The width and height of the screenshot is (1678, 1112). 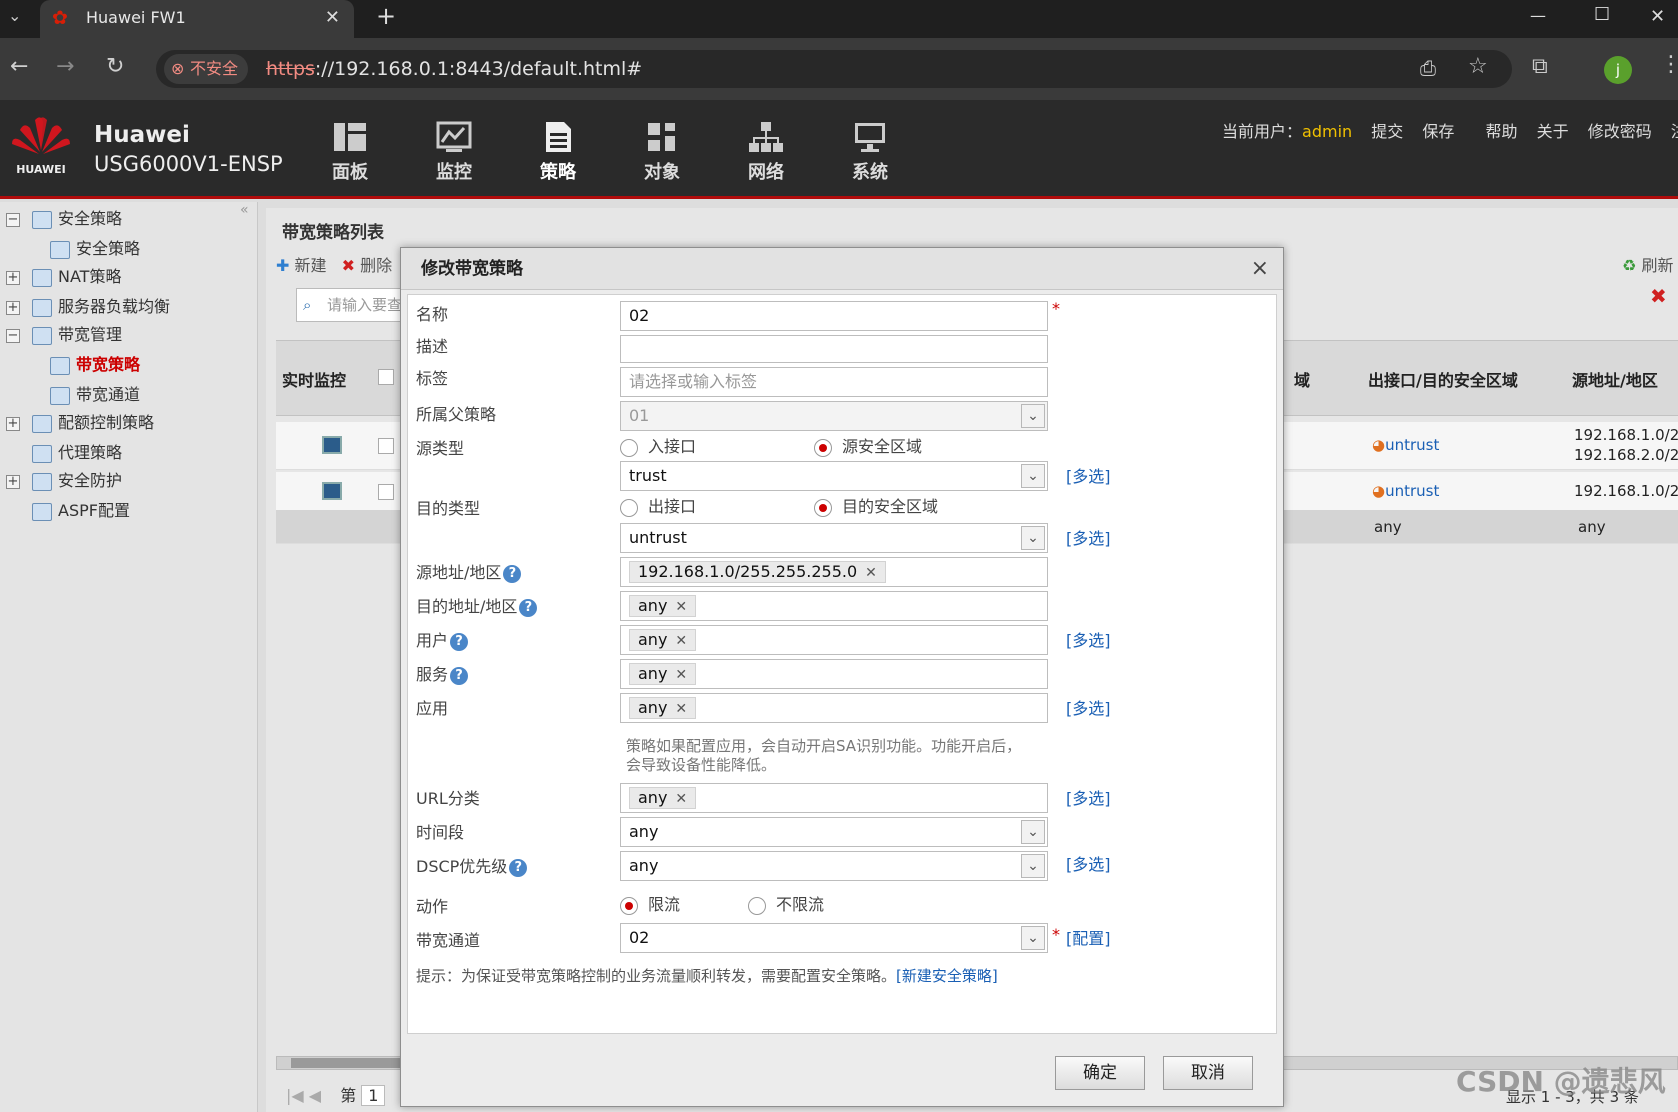 What do you see at coordinates (834, 476) in the screenshot?
I see `source-zone-select: trust ⌄` at bounding box center [834, 476].